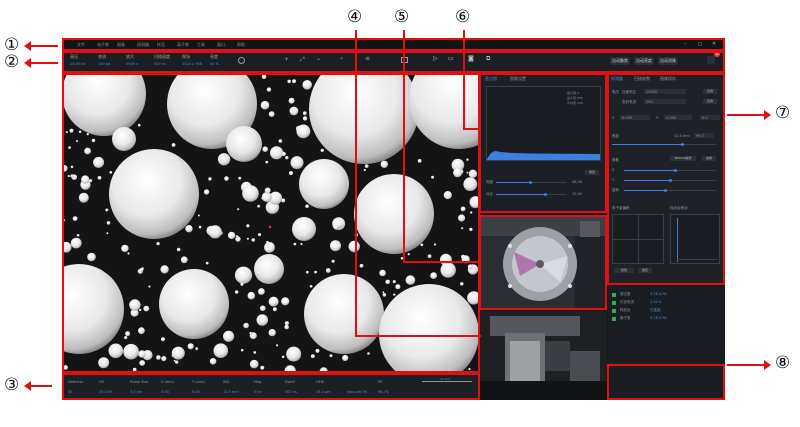 Image resolution: width=800 pixels, height=427 pixels. What do you see at coordinates (704, 135) in the screenshot?
I see `focus-value-field: 99.7` at bounding box center [704, 135].